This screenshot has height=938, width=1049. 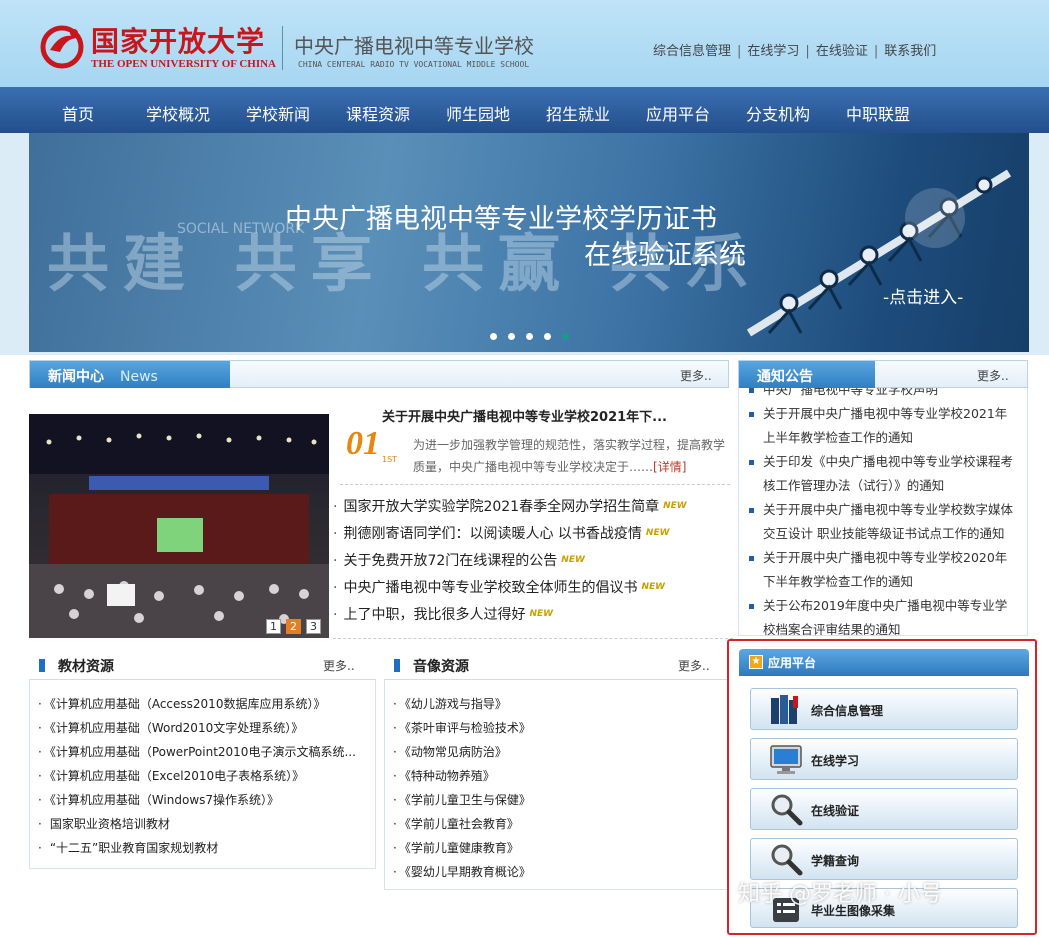 I want to click on app-button-online-verify: 在线验证, so click(x=884, y=809).